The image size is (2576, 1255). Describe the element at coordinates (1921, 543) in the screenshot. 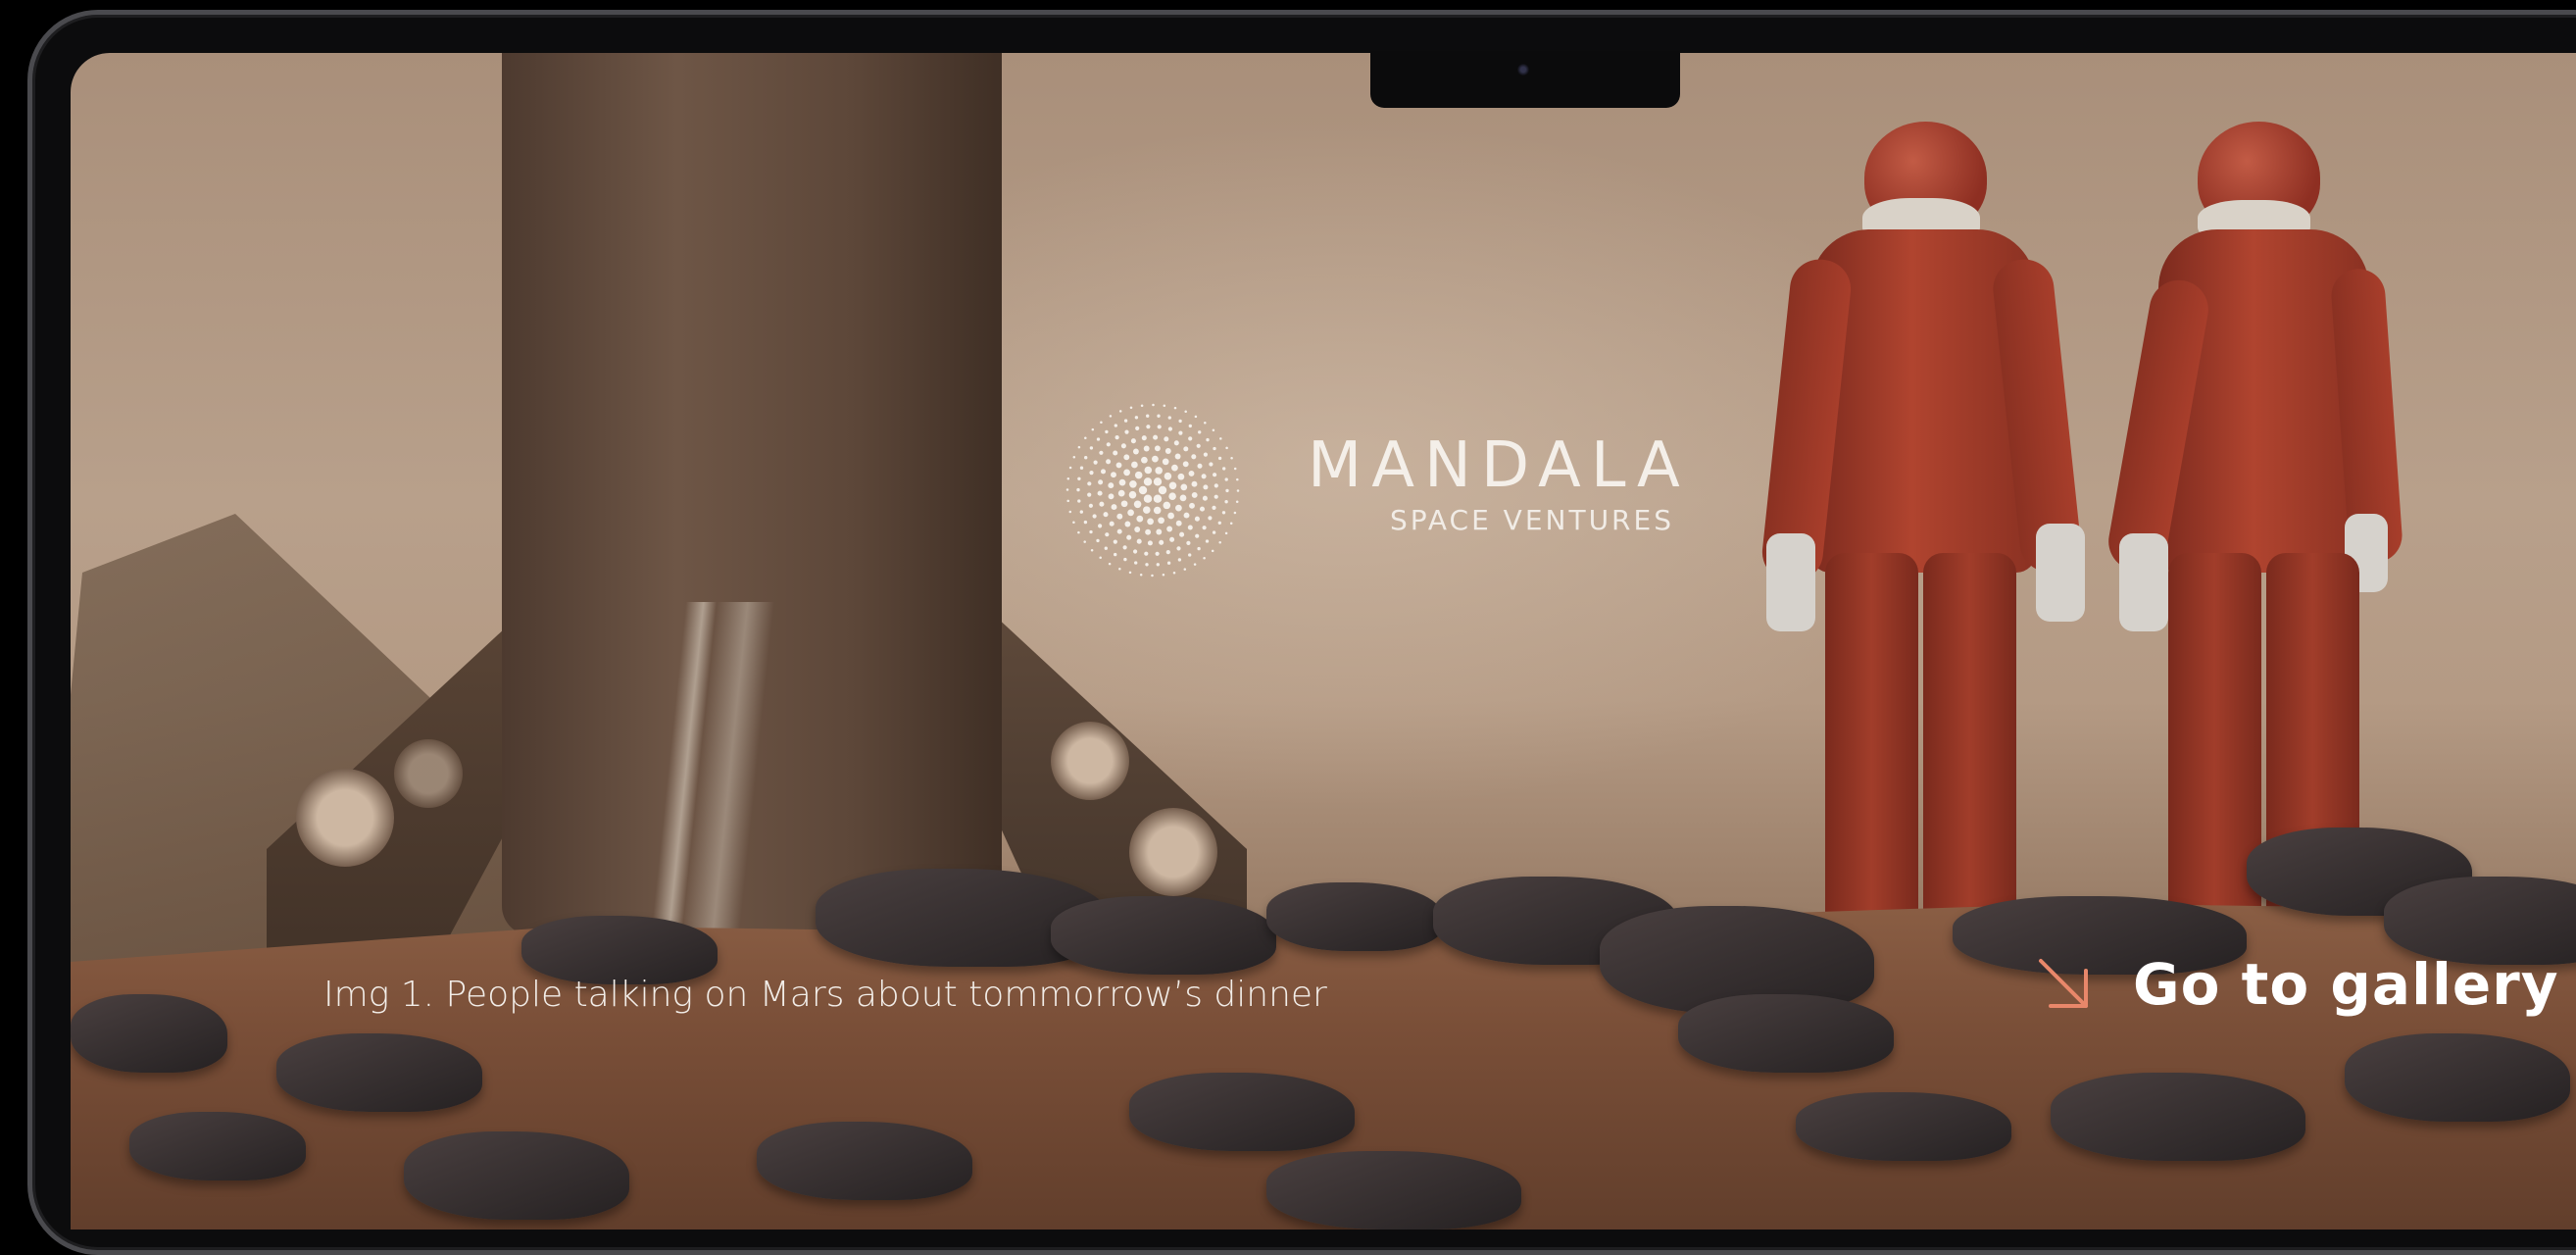

I see `astronaut-left` at that location.